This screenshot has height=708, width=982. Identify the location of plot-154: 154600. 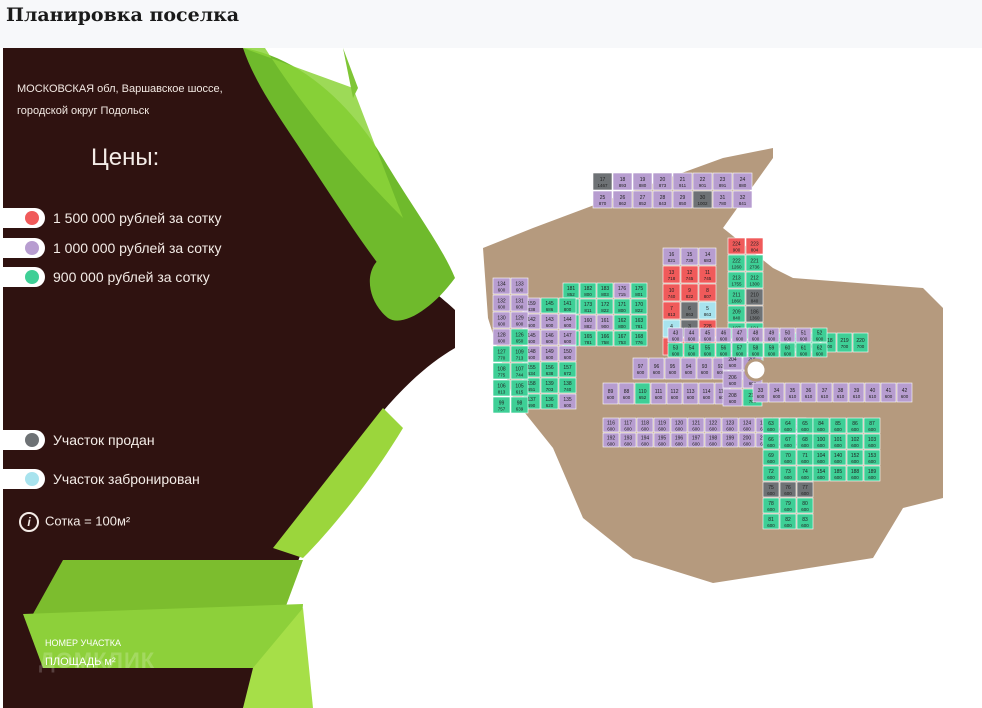
(821, 473).